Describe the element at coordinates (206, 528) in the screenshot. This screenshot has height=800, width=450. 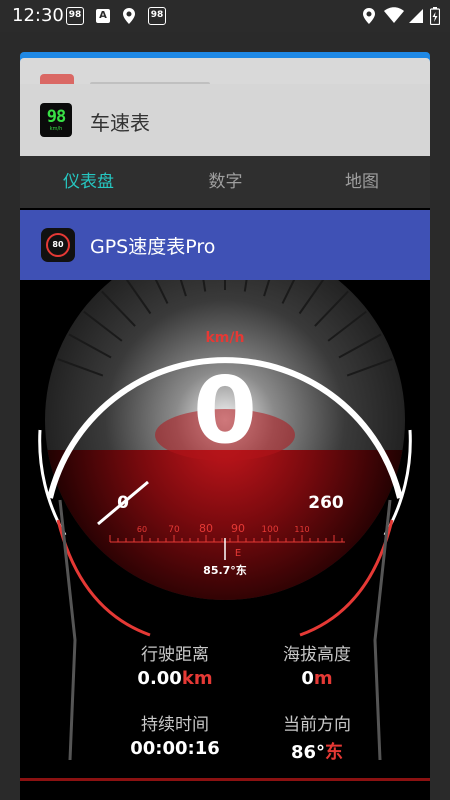
I see `compass-label: 80` at that location.